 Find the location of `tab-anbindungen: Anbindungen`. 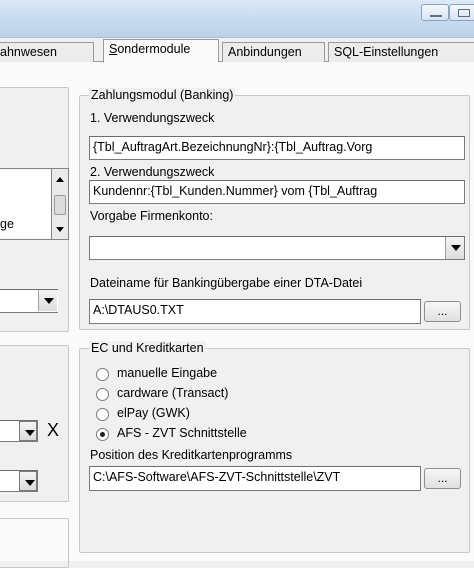

tab-anbindungen: Anbindungen is located at coordinates (273, 52).